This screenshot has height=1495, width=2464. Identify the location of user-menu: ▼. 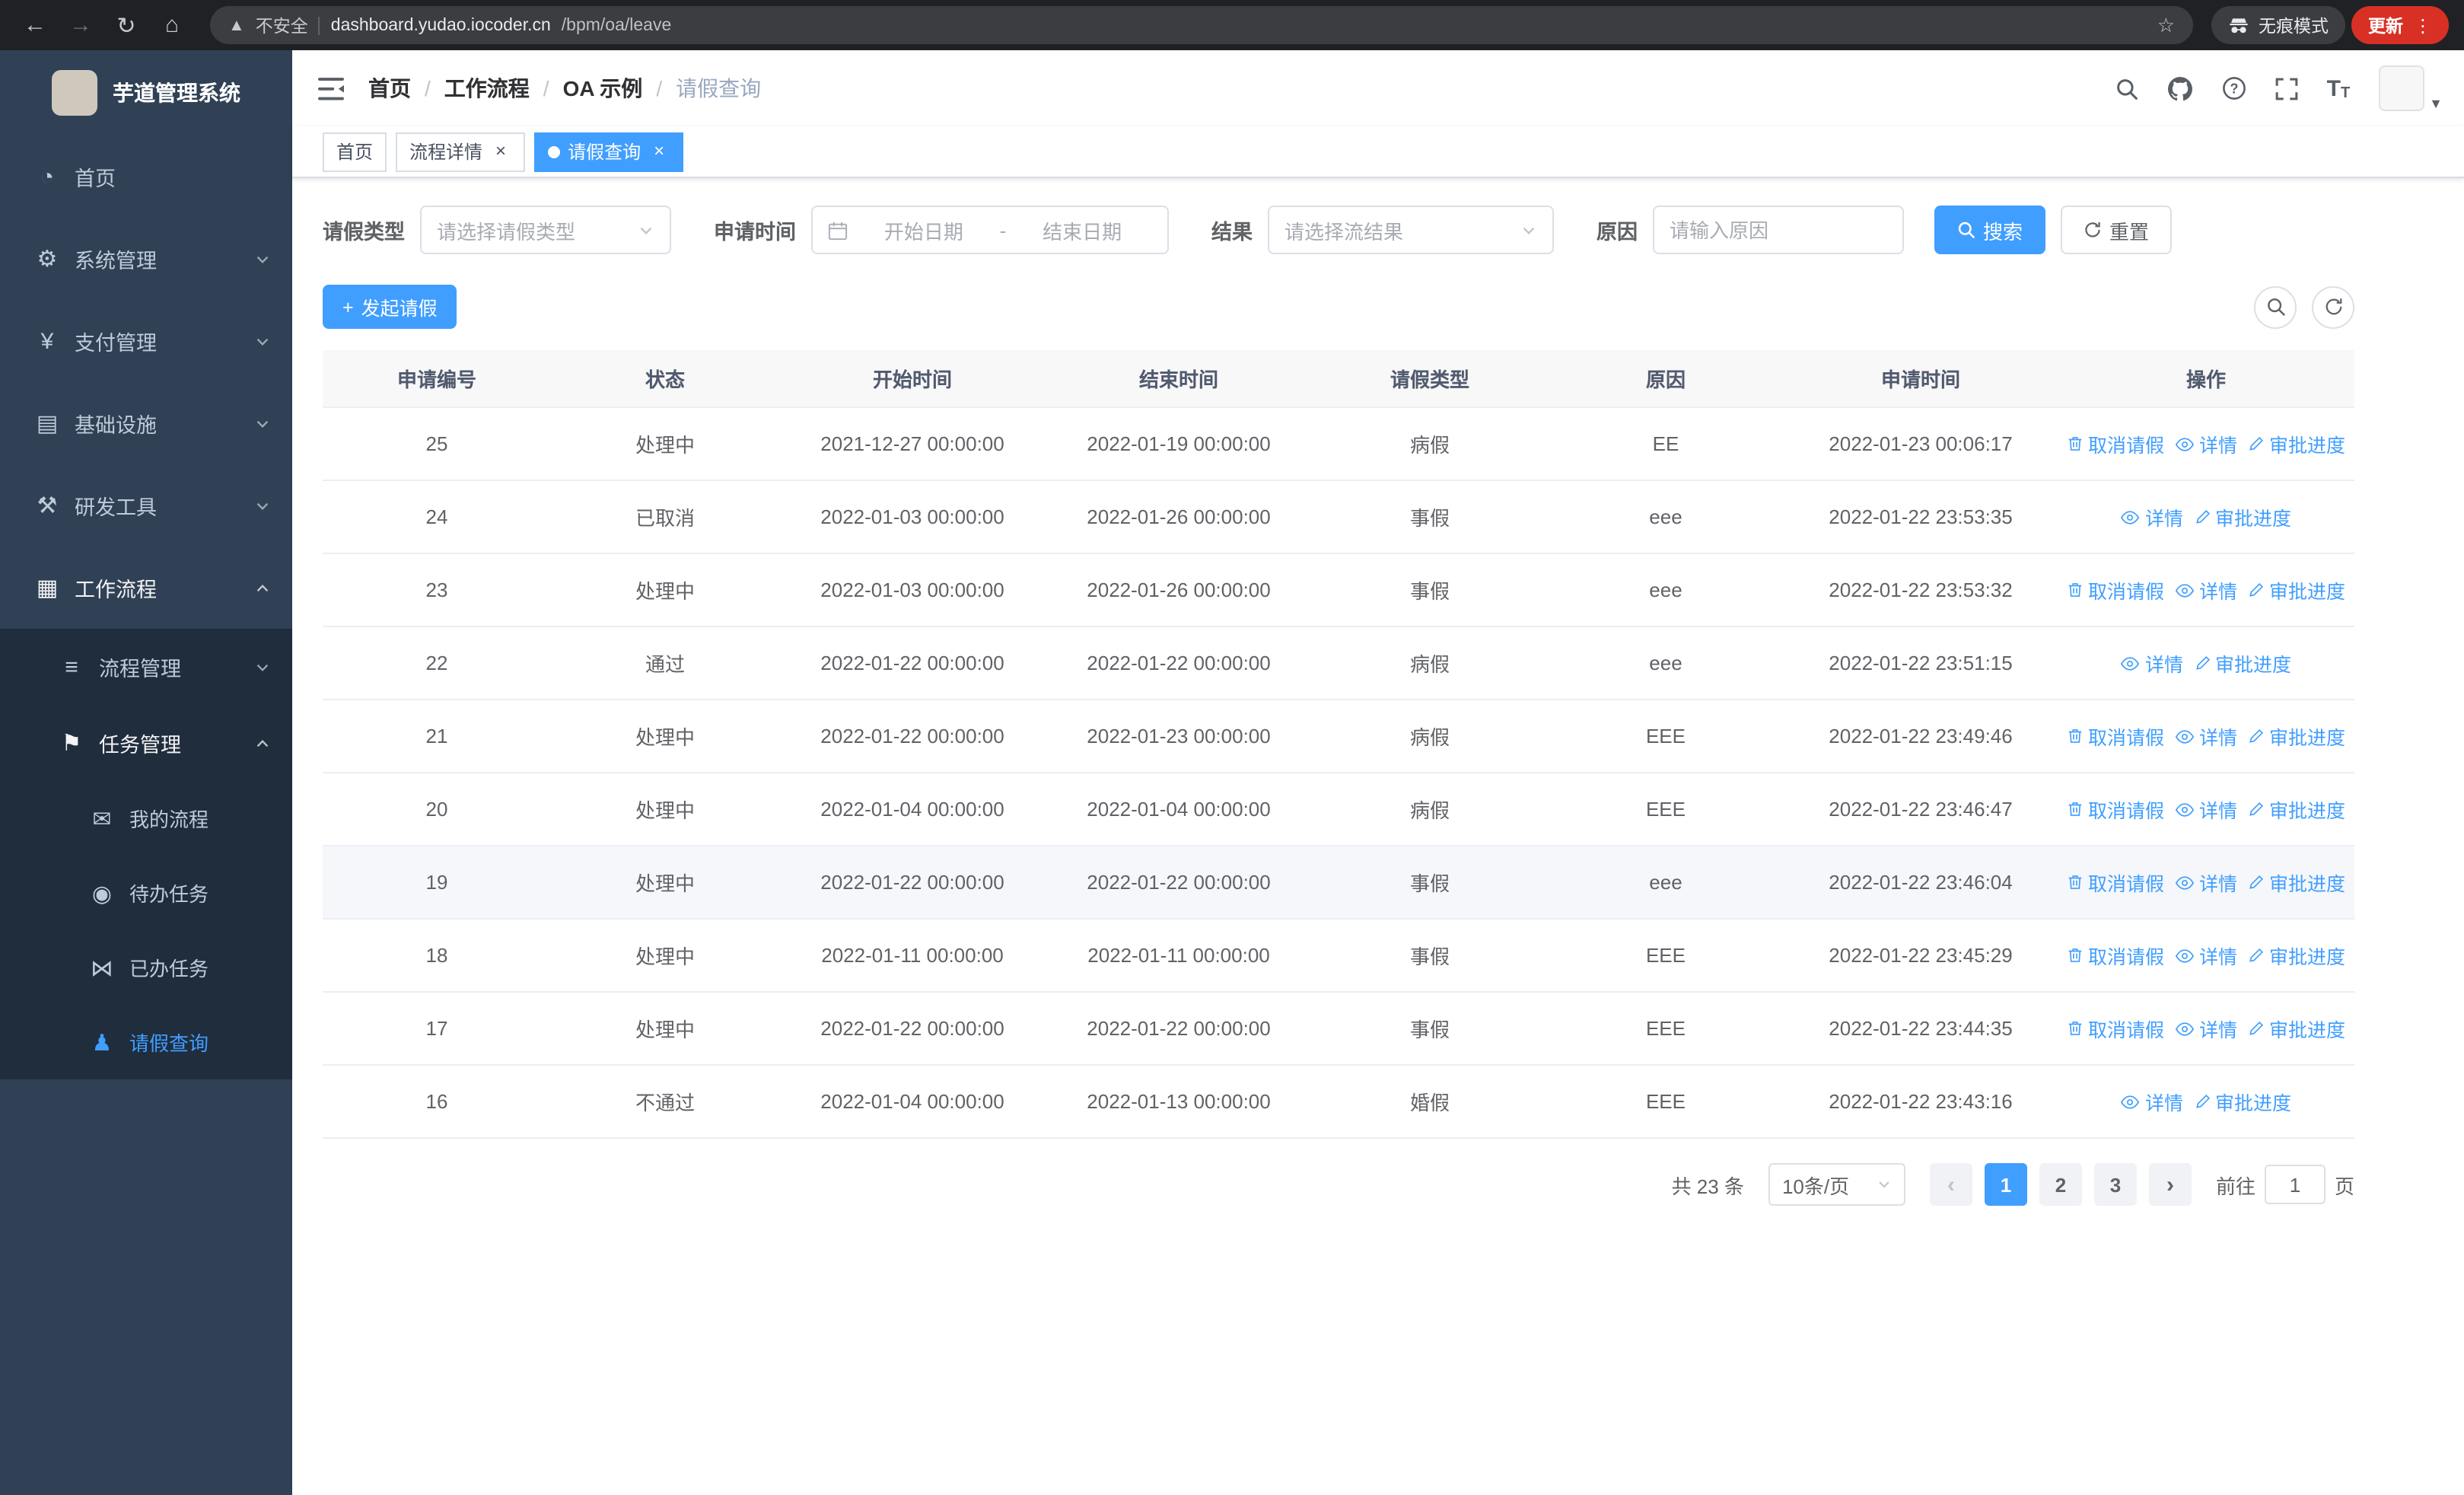
(2411, 88).